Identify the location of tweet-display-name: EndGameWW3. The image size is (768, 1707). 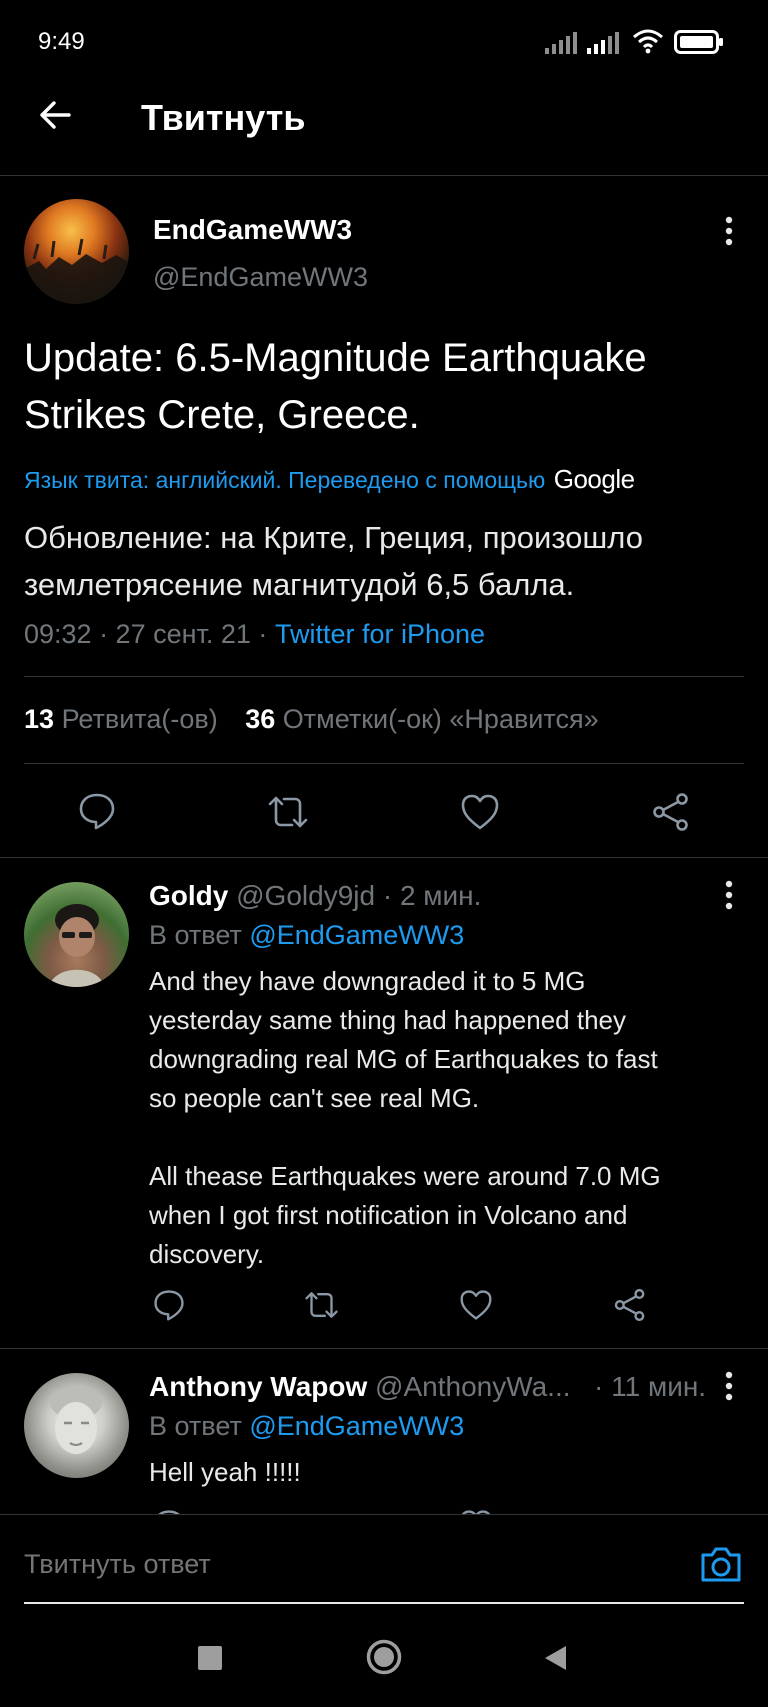
(252, 230).